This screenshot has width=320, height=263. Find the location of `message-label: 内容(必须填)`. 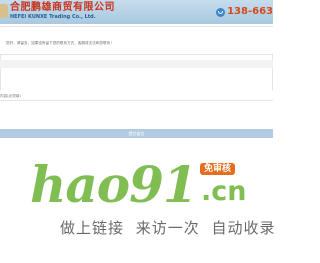

message-label: 内容(必须填) is located at coordinates (10, 96).